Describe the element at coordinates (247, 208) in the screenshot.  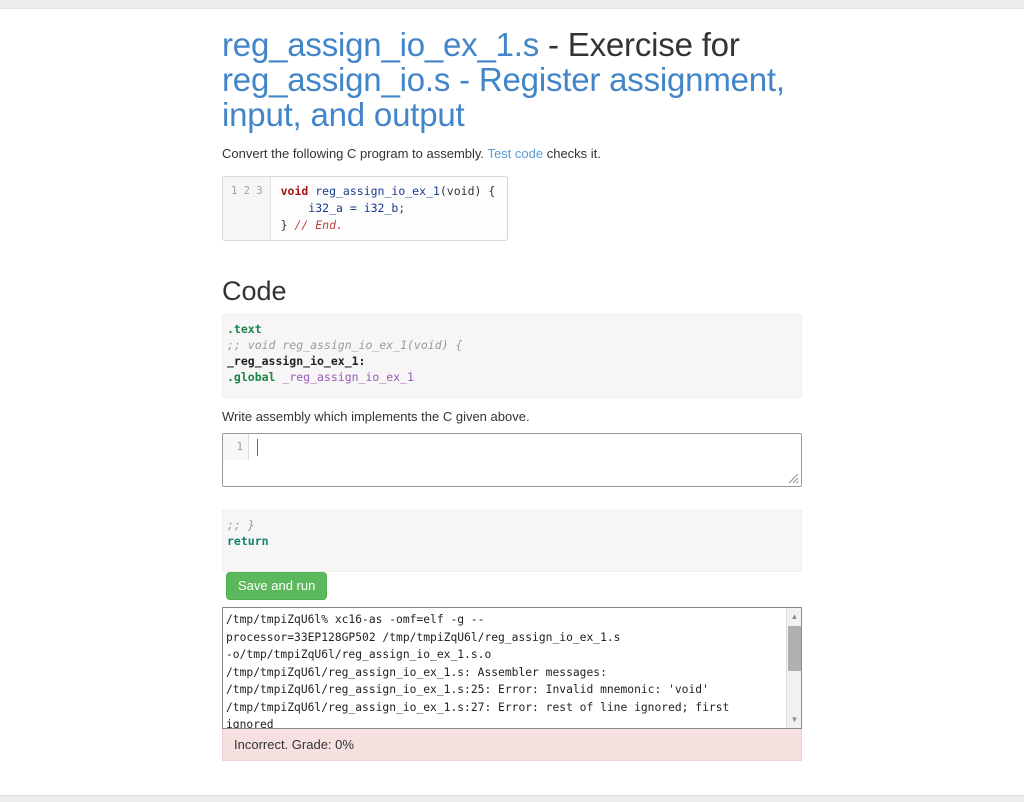
I see `c-source-line-numbers: 1 2 3` at that location.